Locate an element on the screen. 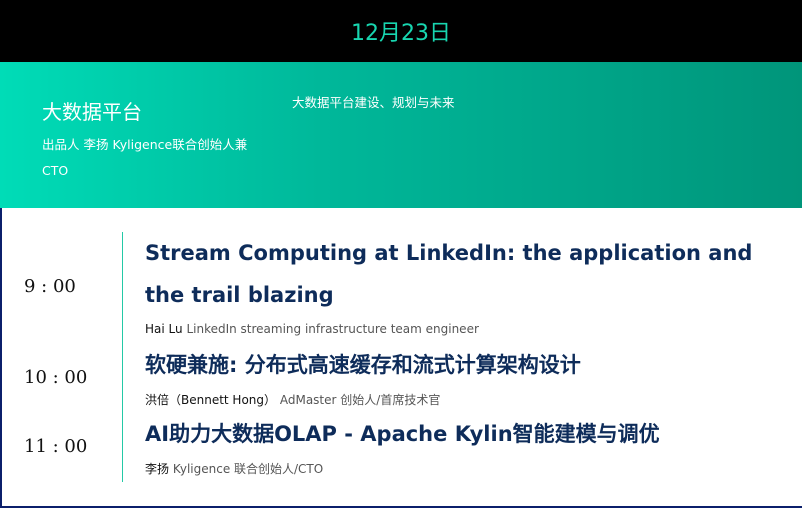 This screenshot has height=508, width=802. track-title: 大数据平台 is located at coordinates (92, 112).